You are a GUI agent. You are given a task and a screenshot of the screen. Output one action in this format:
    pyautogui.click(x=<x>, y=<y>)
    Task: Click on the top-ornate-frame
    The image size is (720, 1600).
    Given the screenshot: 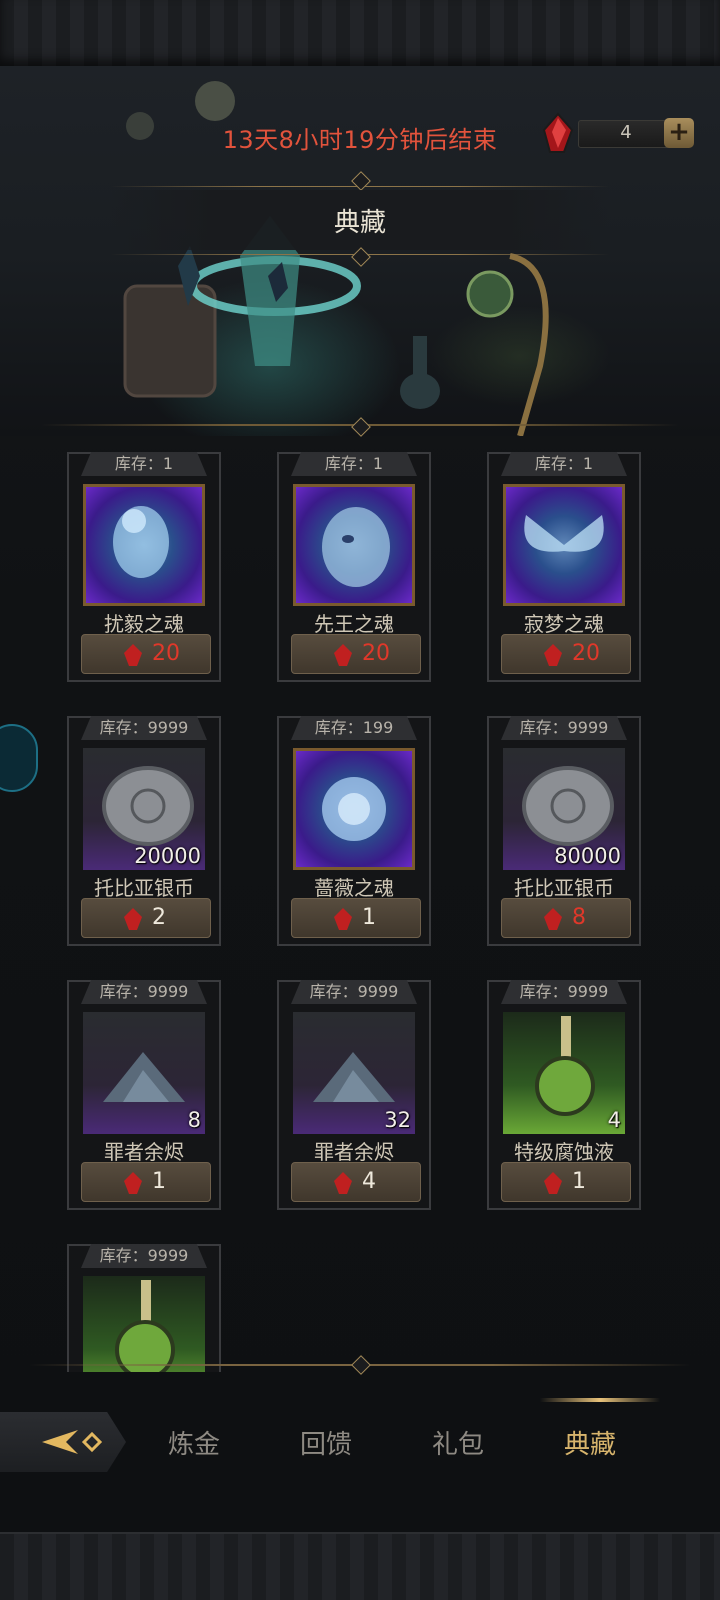 What is the action you would take?
    pyautogui.click(x=360, y=34)
    